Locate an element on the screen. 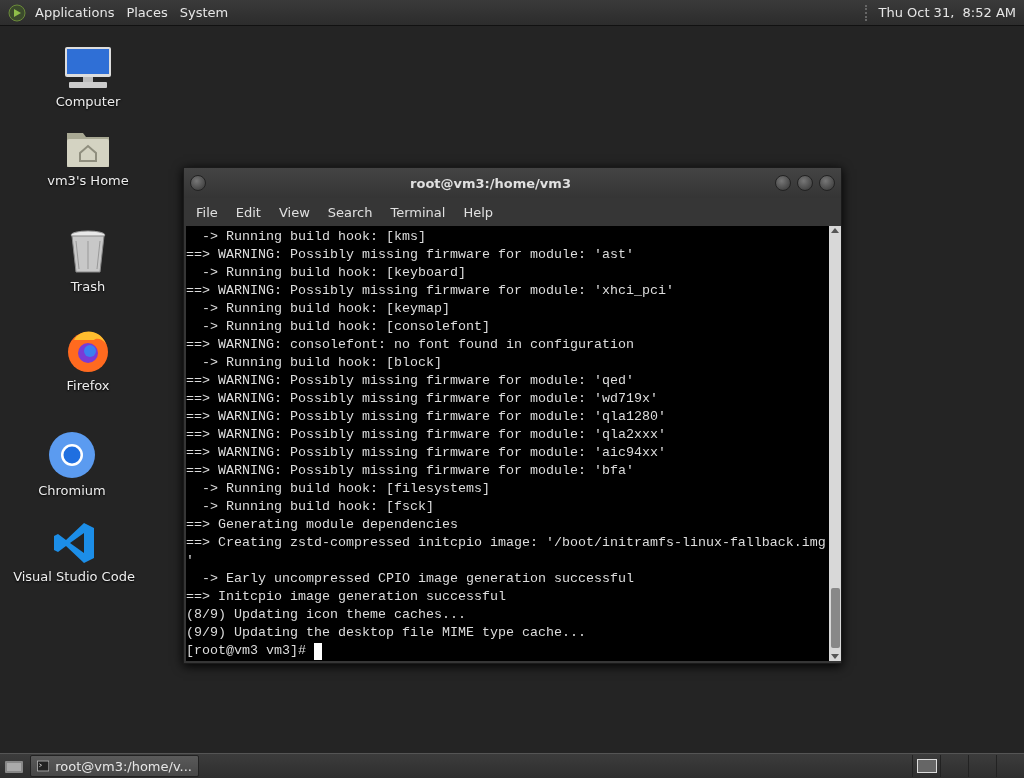  terminal-line: -> Early uncompressed CPIO image generation successful is located at coordinates (418, 579).